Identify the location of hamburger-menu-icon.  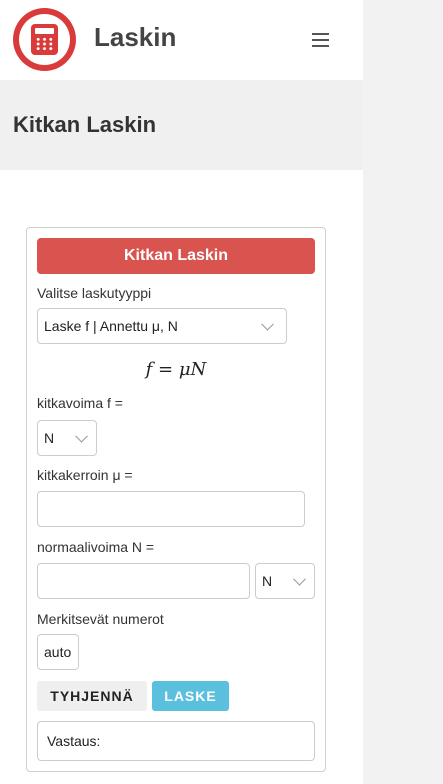
(320, 40).